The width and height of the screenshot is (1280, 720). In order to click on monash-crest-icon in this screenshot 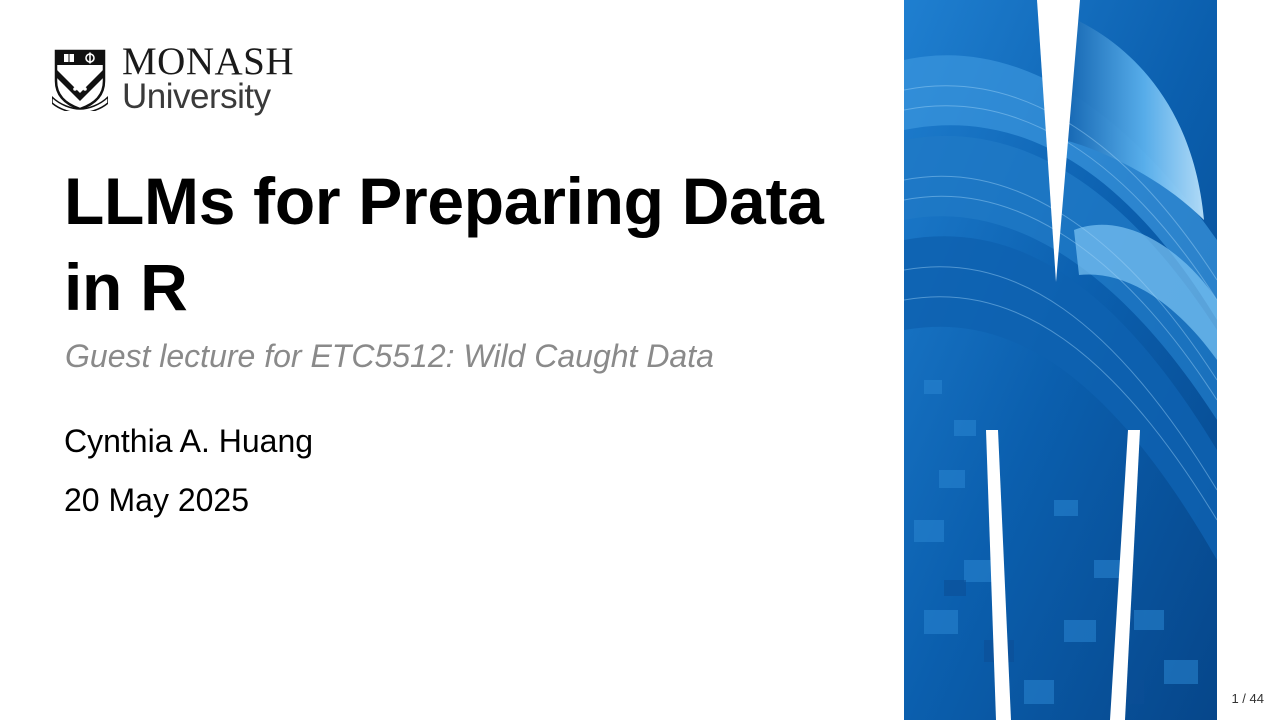, I will do `click(80, 80)`.